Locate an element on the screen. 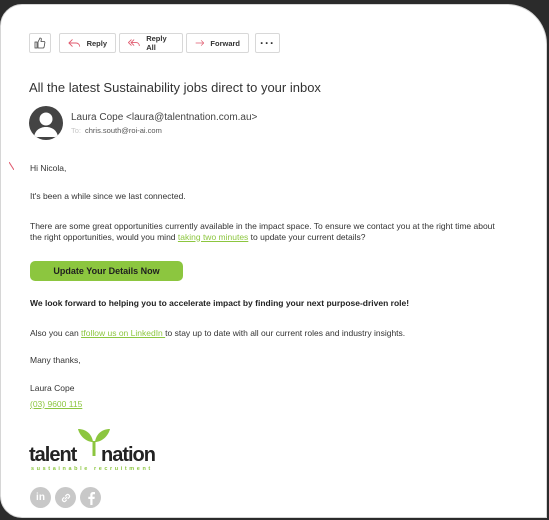  talent-nation-logo: talent nation sustainable recruitment is located at coordinates (104, 451).